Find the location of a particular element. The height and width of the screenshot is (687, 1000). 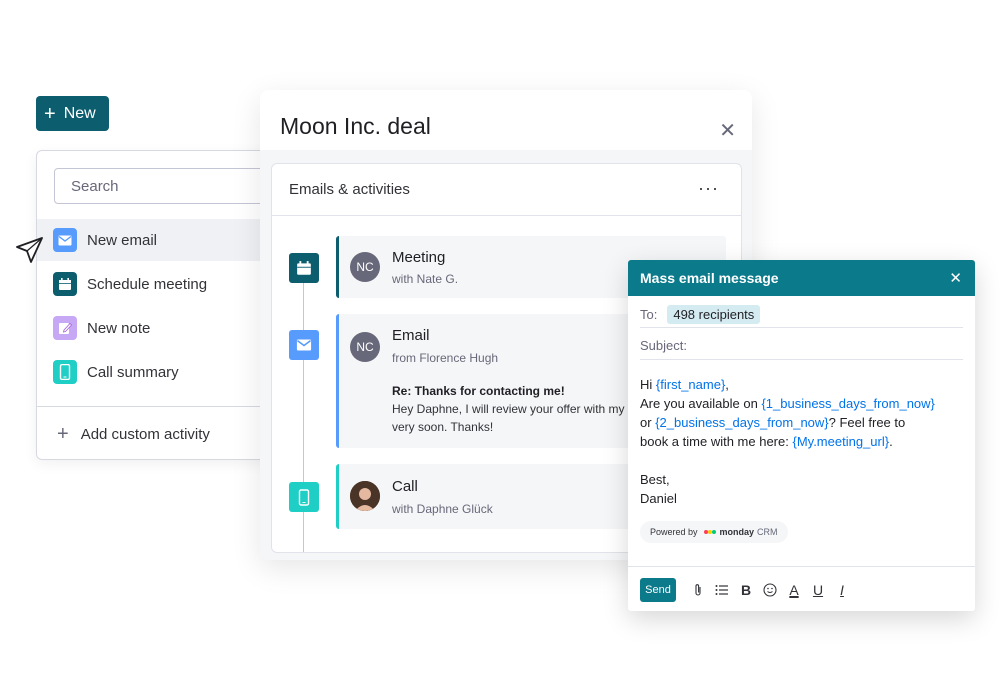

underline-icon: U is located at coordinates (818, 590).